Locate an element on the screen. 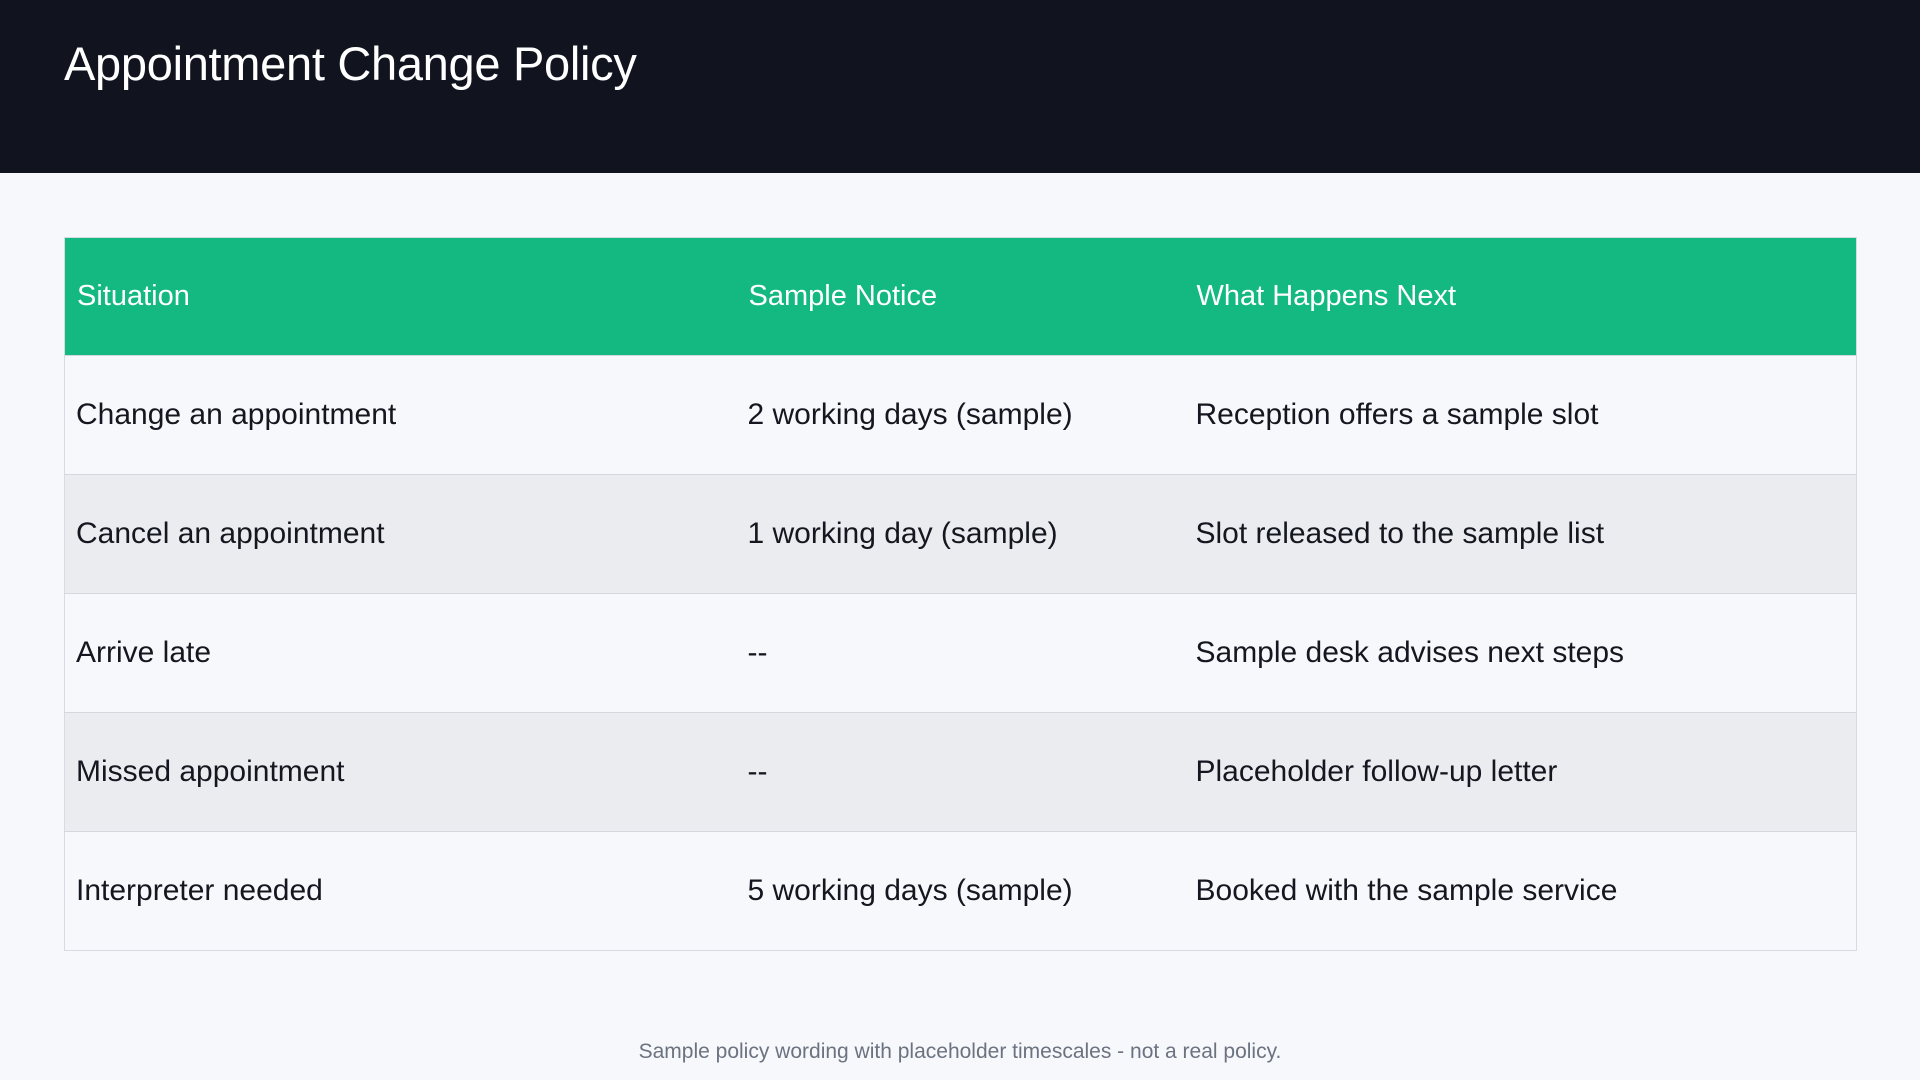  situation-cell: Cancel an appointment is located at coordinates (400, 534).